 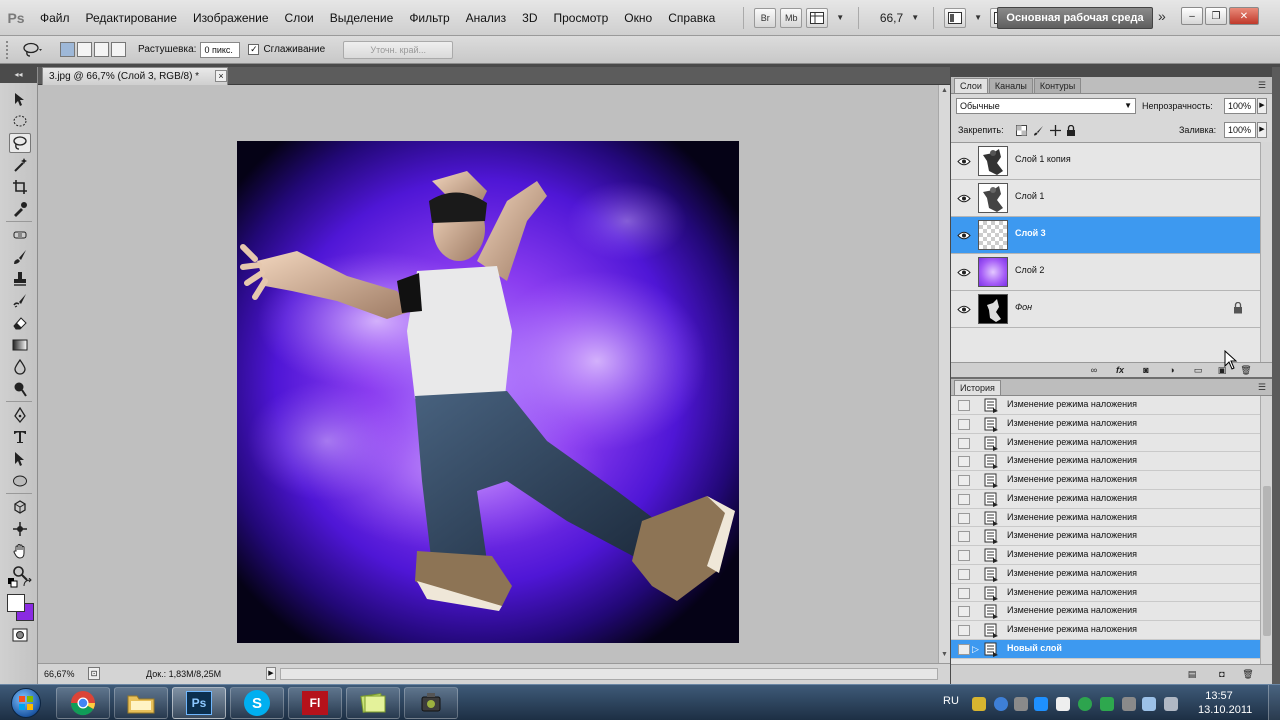 What do you see at coordinates (1010, 85) in the screenshot?
I see `tab-channels: Каналы` at bounding box center [1010, 85].